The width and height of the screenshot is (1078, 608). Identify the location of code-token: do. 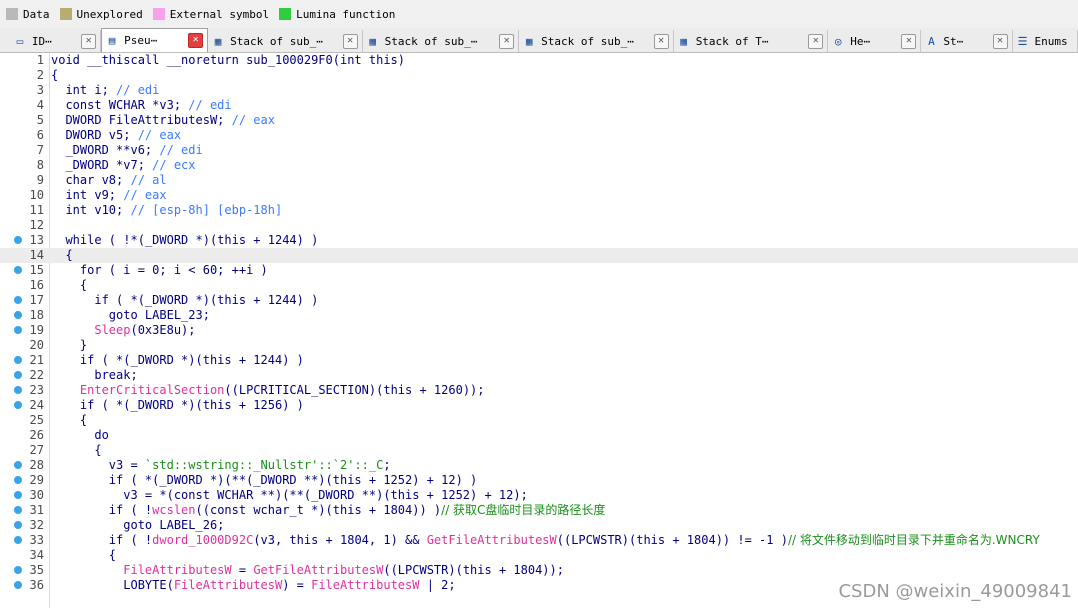
(80, 435).